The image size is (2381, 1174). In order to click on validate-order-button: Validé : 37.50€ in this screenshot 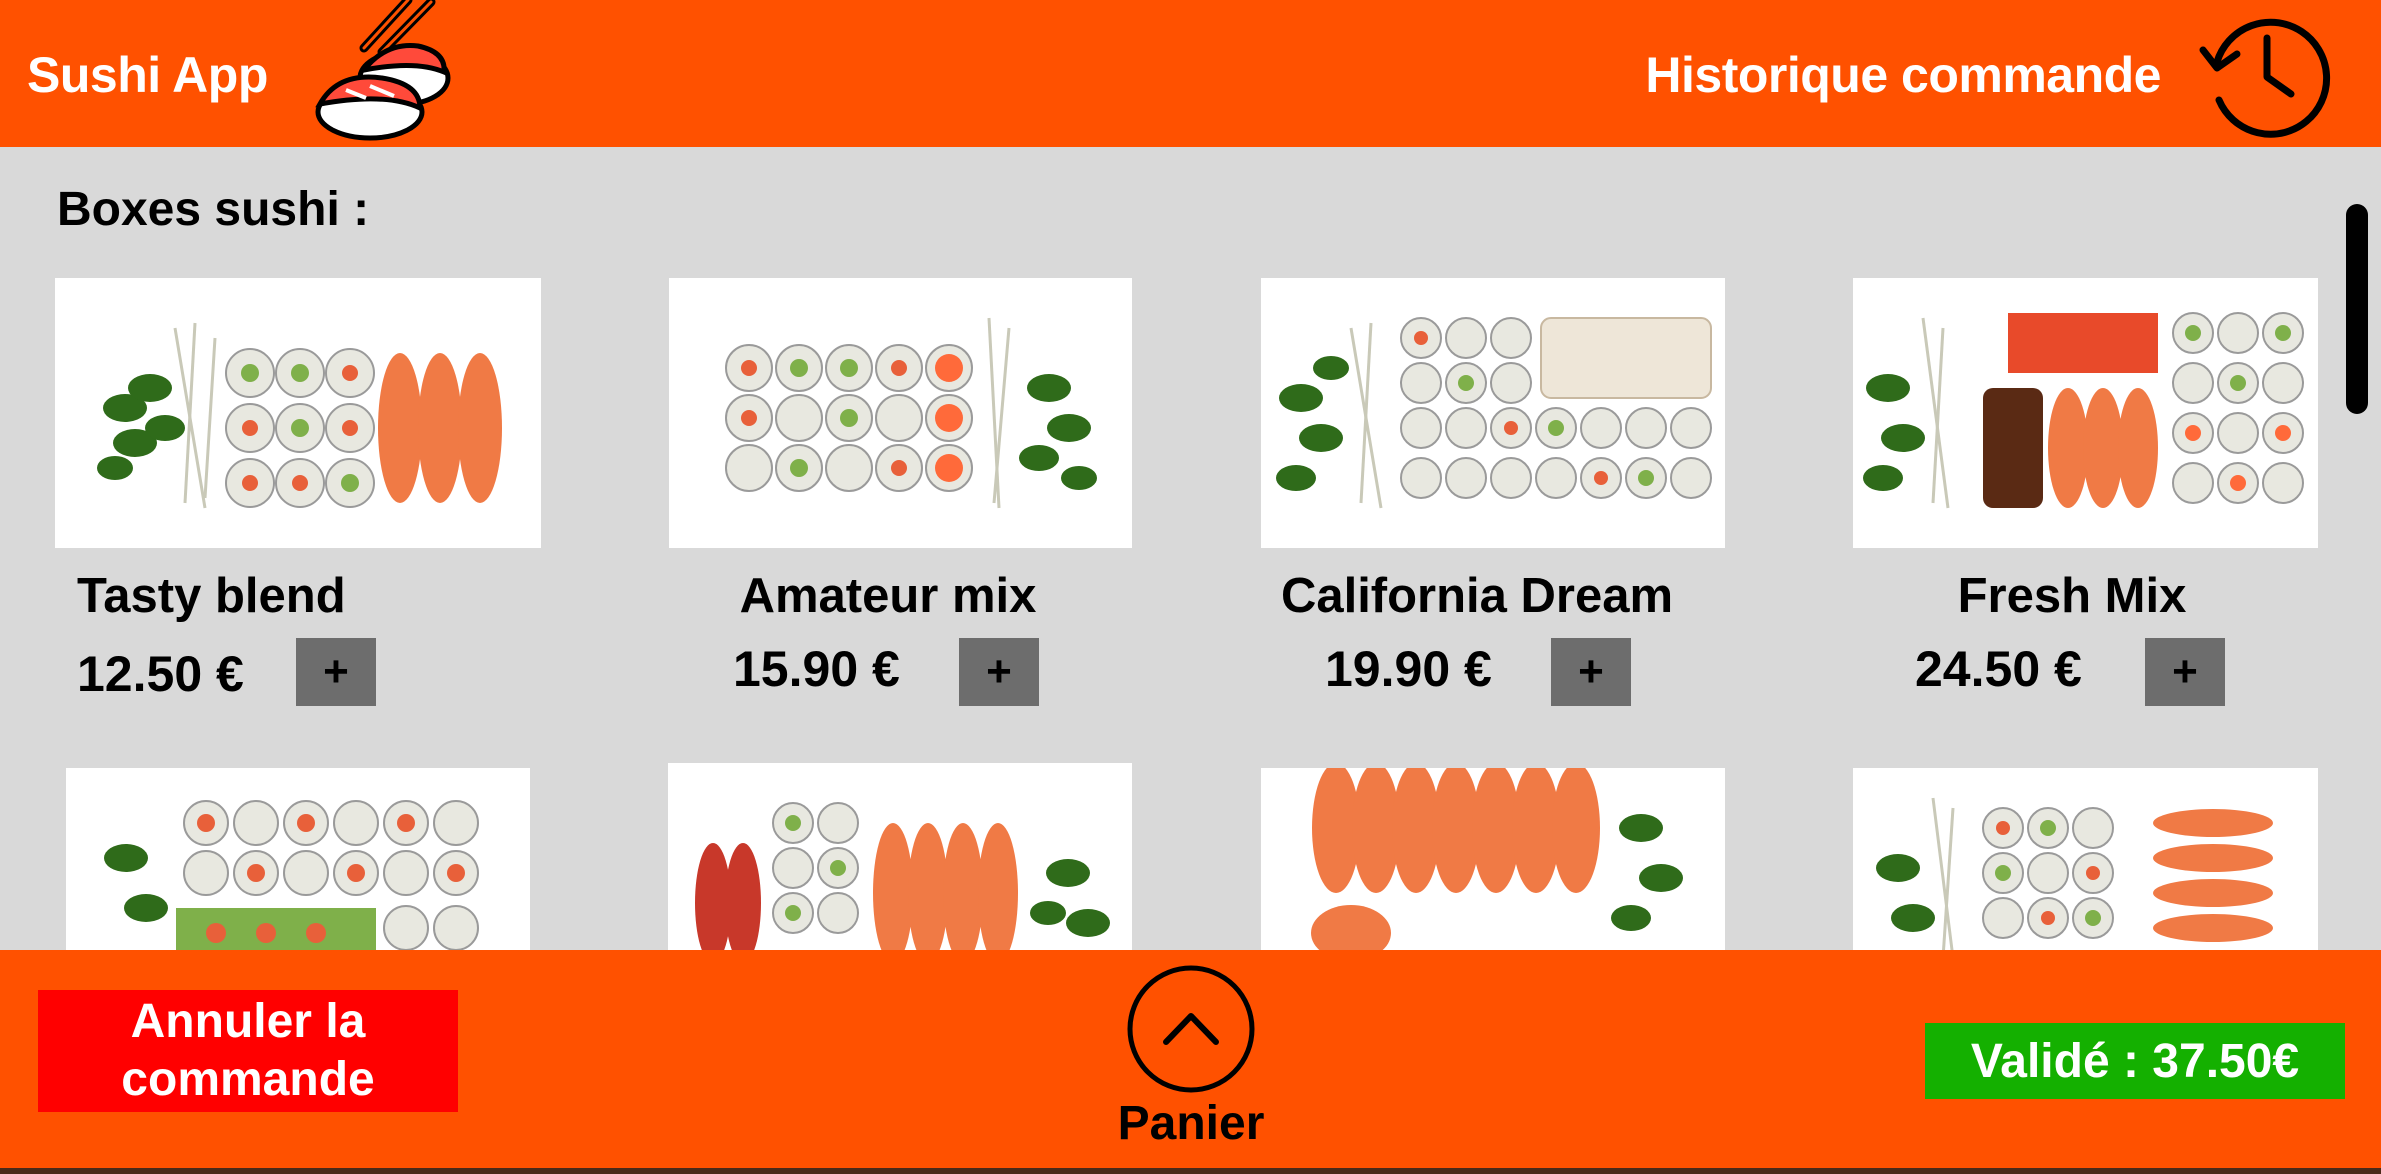, I will do `click(2135, 1061)`.